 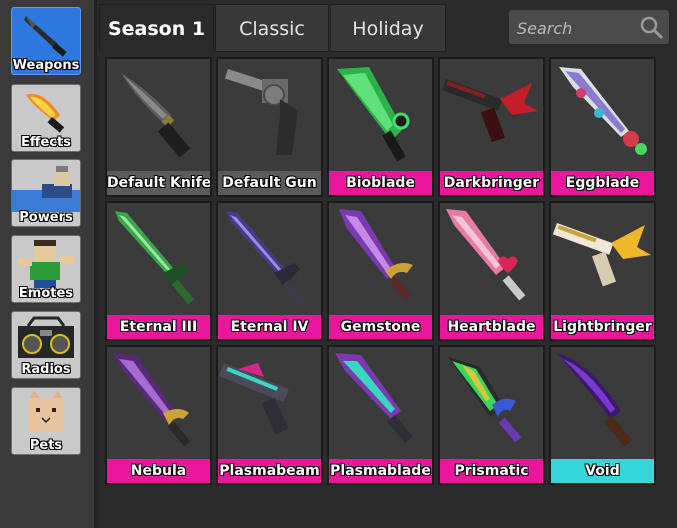 I want to click on sidebar-item-effects: Effects, so click(x=46, y=118).